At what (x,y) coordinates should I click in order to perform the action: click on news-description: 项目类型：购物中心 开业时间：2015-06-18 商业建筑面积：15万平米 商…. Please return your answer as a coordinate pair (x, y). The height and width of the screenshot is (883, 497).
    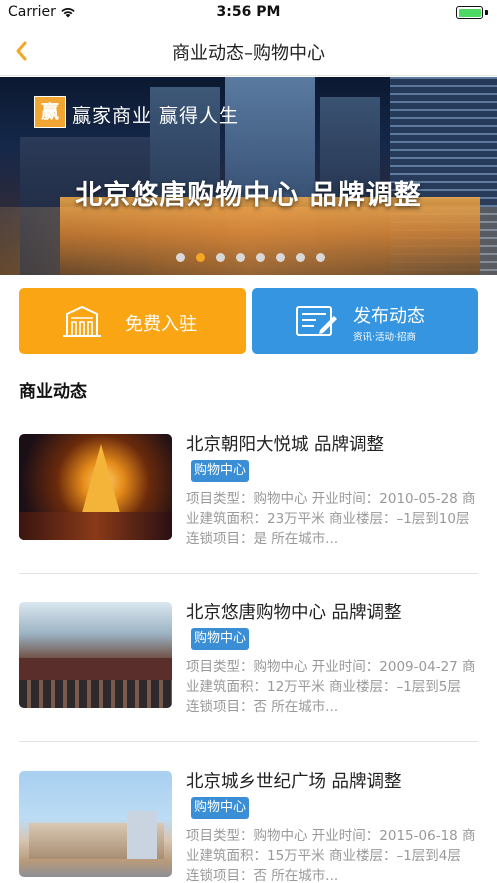
    Looking at the image, I should click on (331, 855).